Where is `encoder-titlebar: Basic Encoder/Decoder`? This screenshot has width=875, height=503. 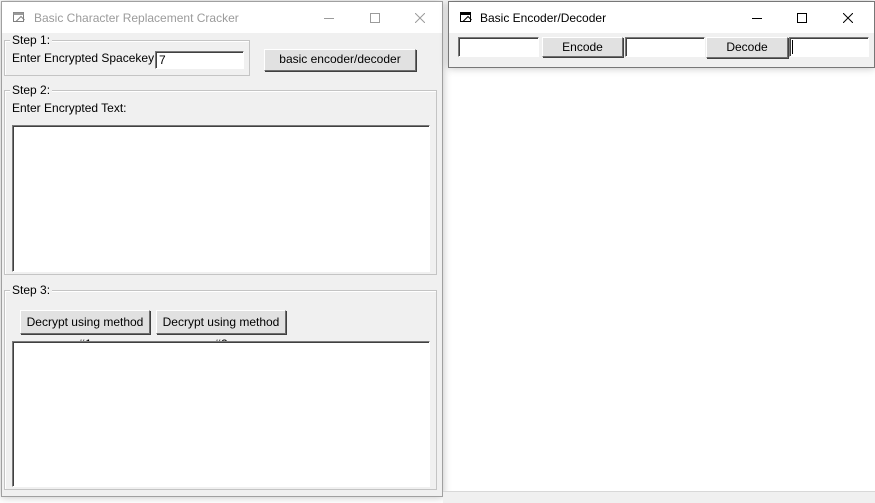
encoder-titlebar: Basic Encoder/Decoder is located at coordinates (661, 17).